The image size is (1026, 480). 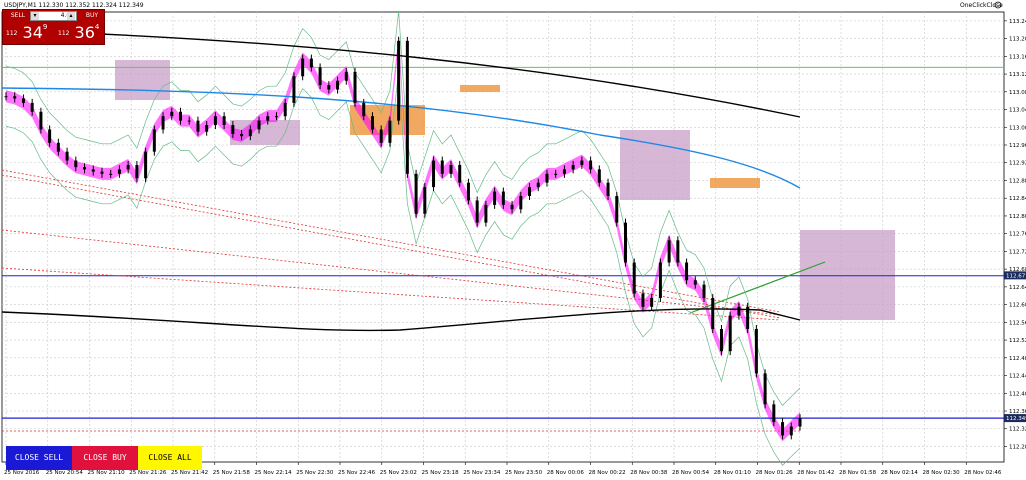 I want to click on dotted-trend-line, so click(x=391, y=272).